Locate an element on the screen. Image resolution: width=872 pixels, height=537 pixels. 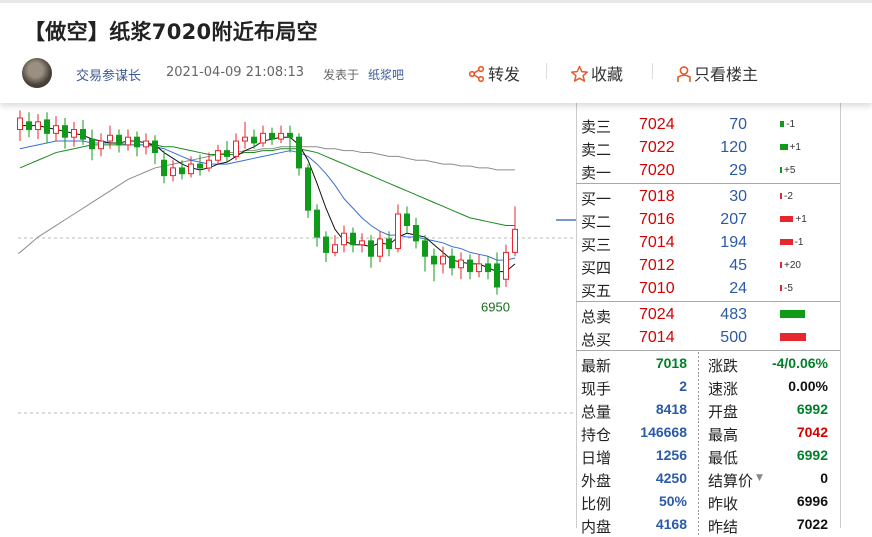
order-book-row: 卖三 7024 70 -1 is located at coordinates (708, 124).